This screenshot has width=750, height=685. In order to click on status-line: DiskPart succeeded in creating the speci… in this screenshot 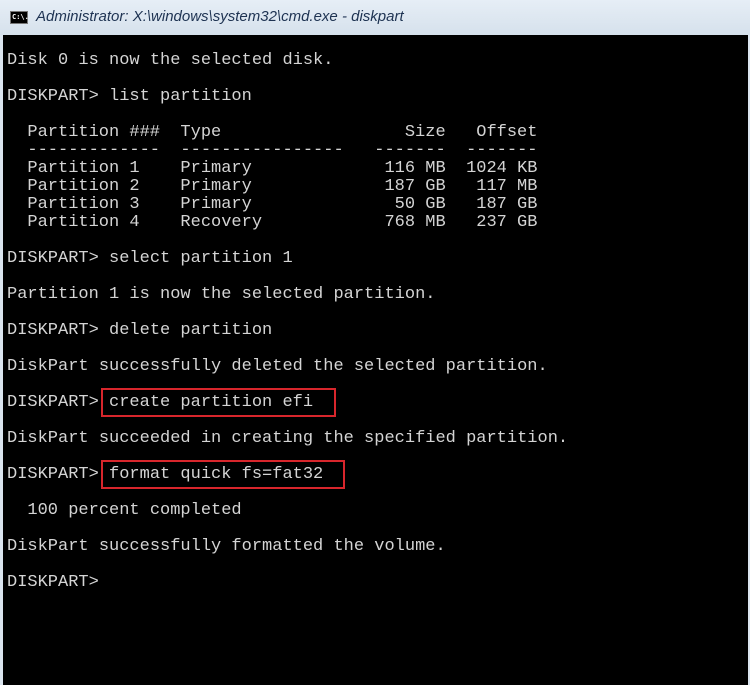, I will do `click(288, 438)`.